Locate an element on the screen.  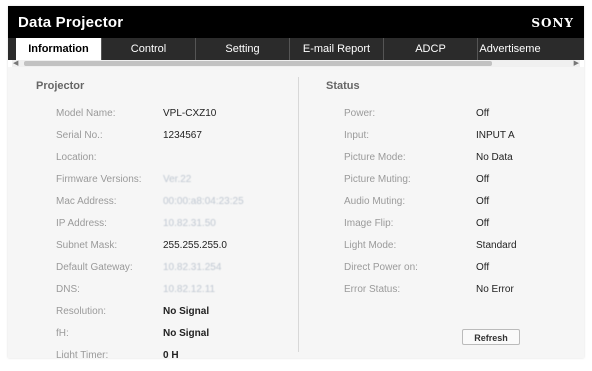
tab-information: Information is located at coordinates (59, 49).